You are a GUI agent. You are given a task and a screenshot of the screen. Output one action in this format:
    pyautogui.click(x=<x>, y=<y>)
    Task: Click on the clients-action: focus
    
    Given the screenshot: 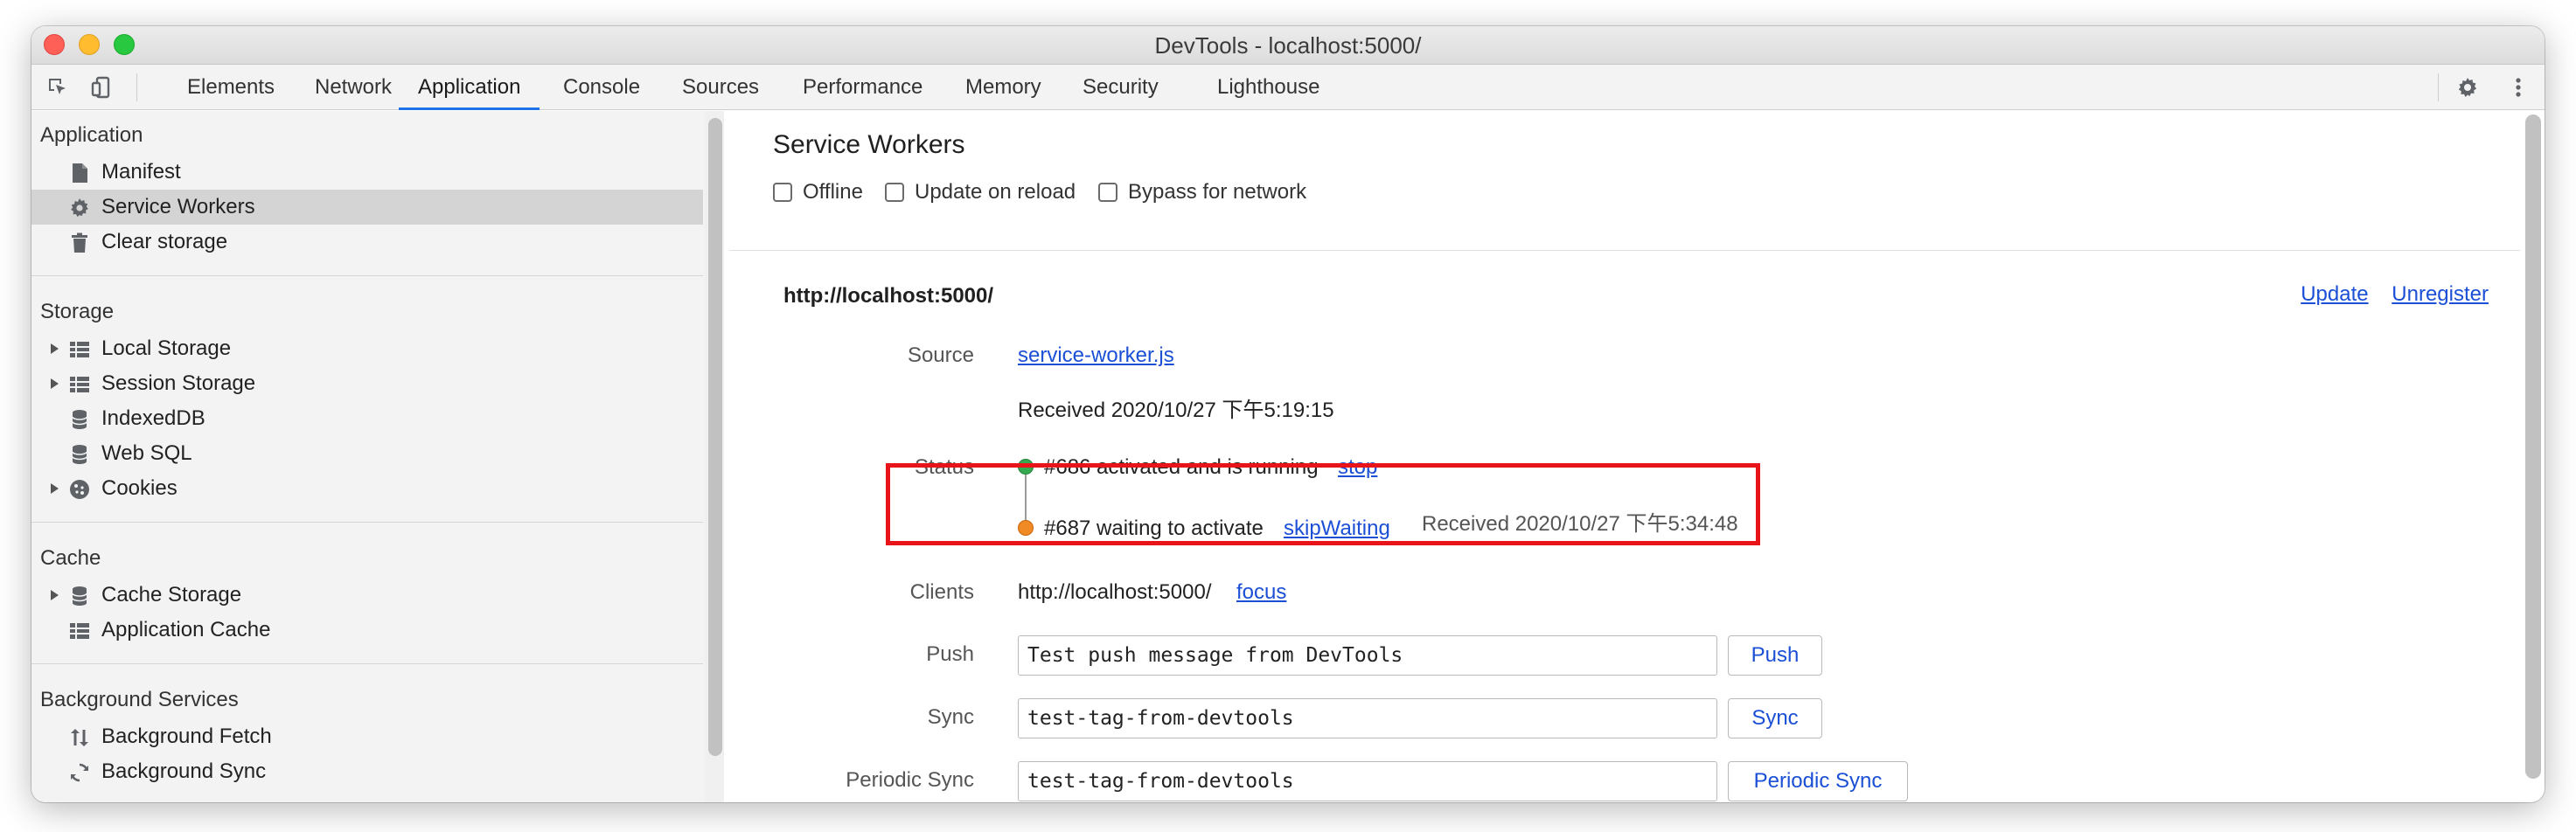 What is the action you would take?
    pyautogui.click(x=1261, y=592)
    